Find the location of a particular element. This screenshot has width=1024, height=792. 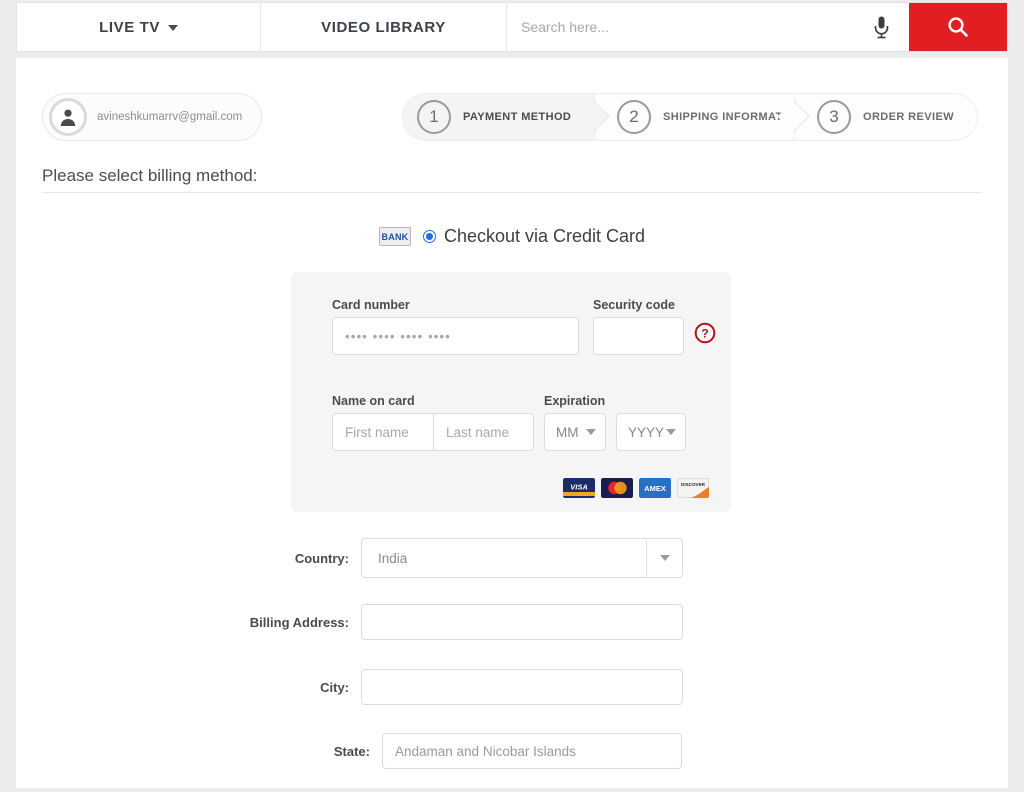

security-code-input is located at coordinates (638, 336).